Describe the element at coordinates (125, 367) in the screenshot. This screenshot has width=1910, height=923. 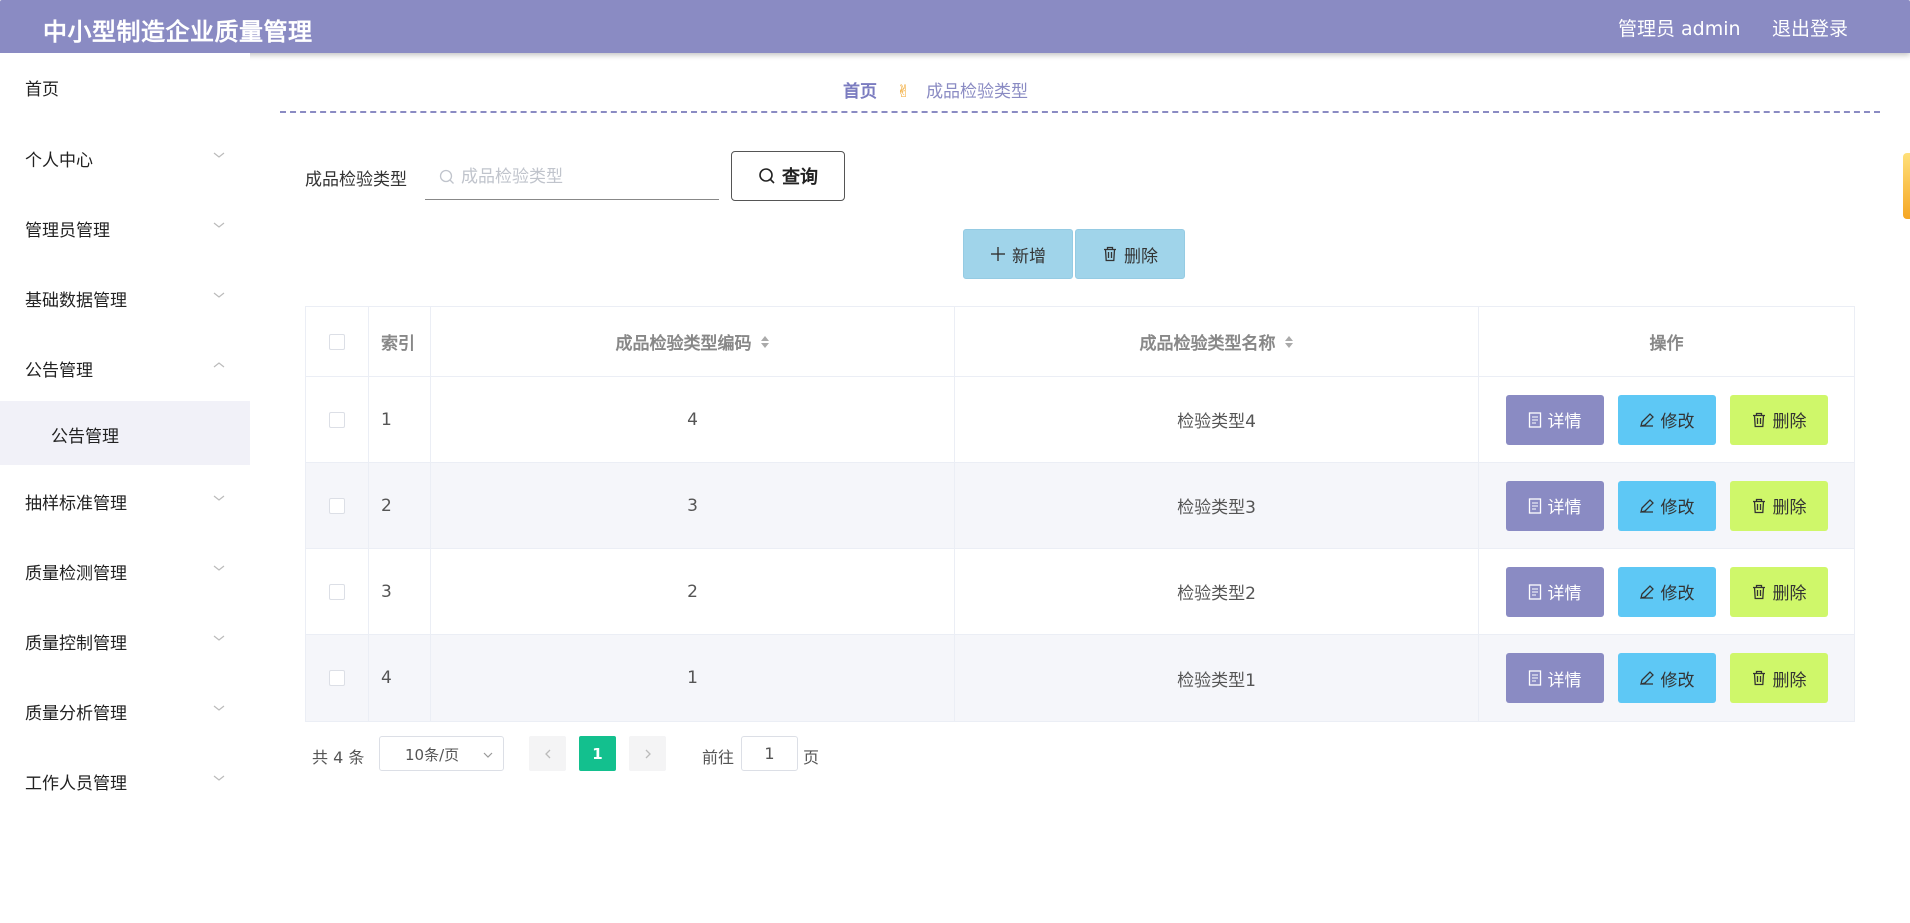
I see `sidebar-item-notices: 公告管理` at that location.